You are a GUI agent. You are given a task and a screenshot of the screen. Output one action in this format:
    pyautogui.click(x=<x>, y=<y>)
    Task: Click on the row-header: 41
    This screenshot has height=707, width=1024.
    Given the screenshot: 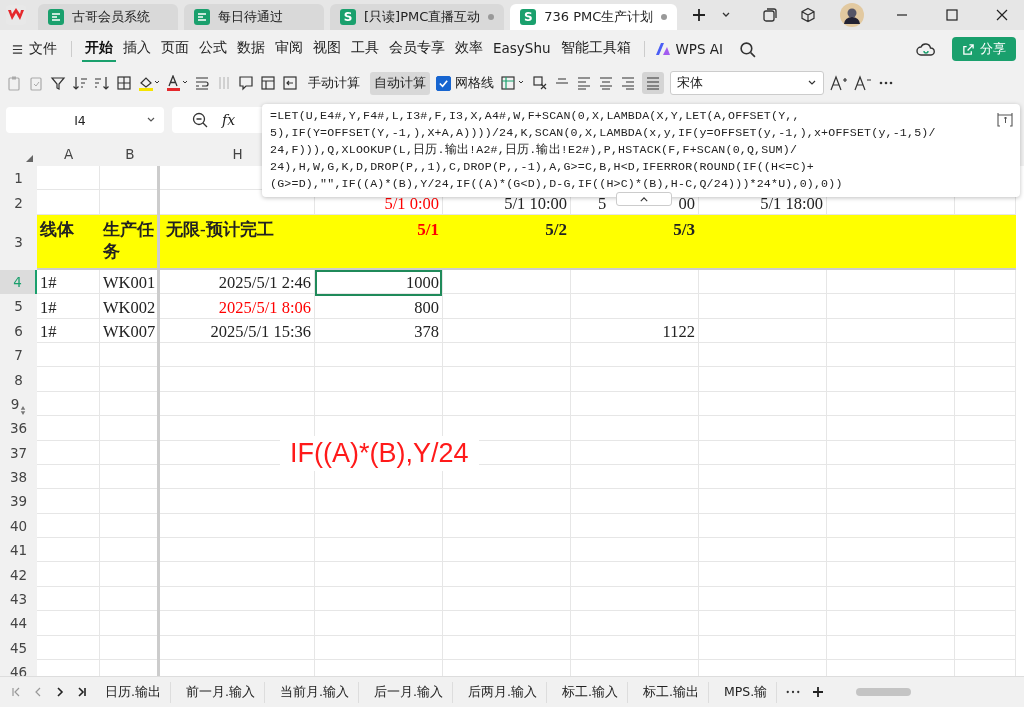 What is the action you would take?
    pyautogui.click(x=18, y=550)
    